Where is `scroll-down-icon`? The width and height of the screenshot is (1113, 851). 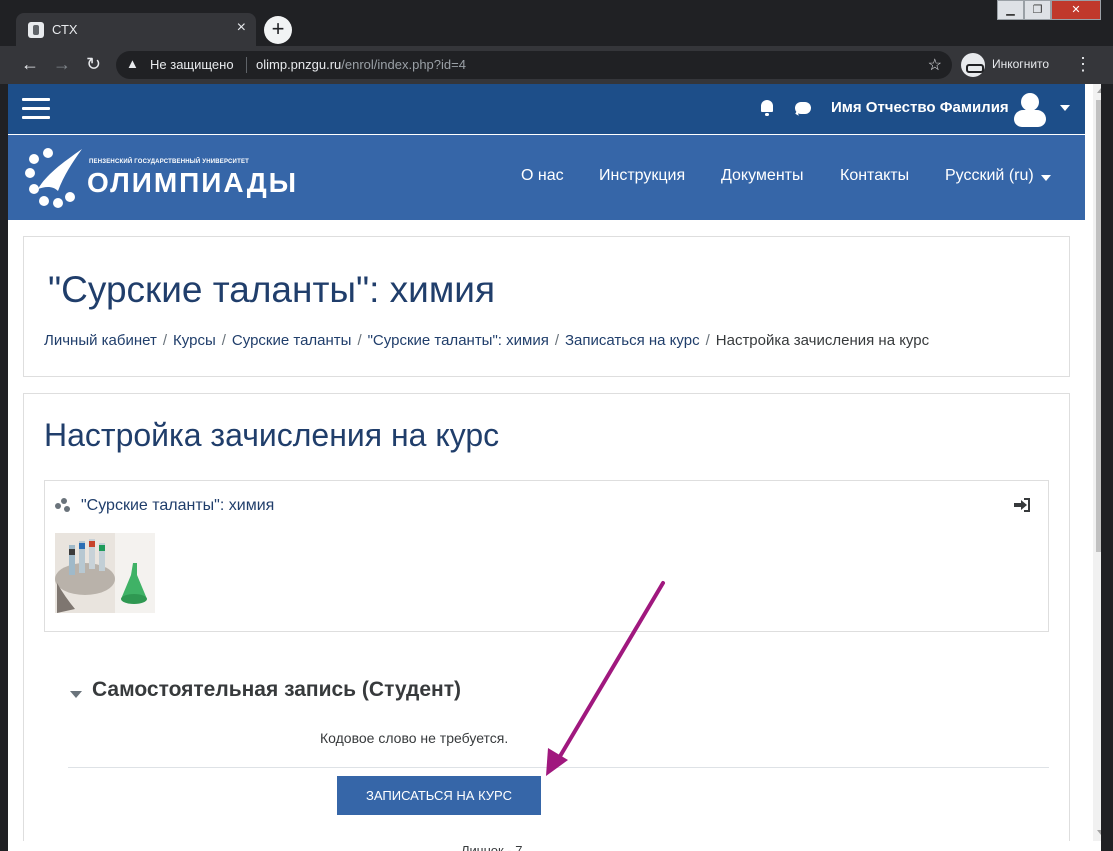
scroll-down-icon is located at coordinates (1099, 832).